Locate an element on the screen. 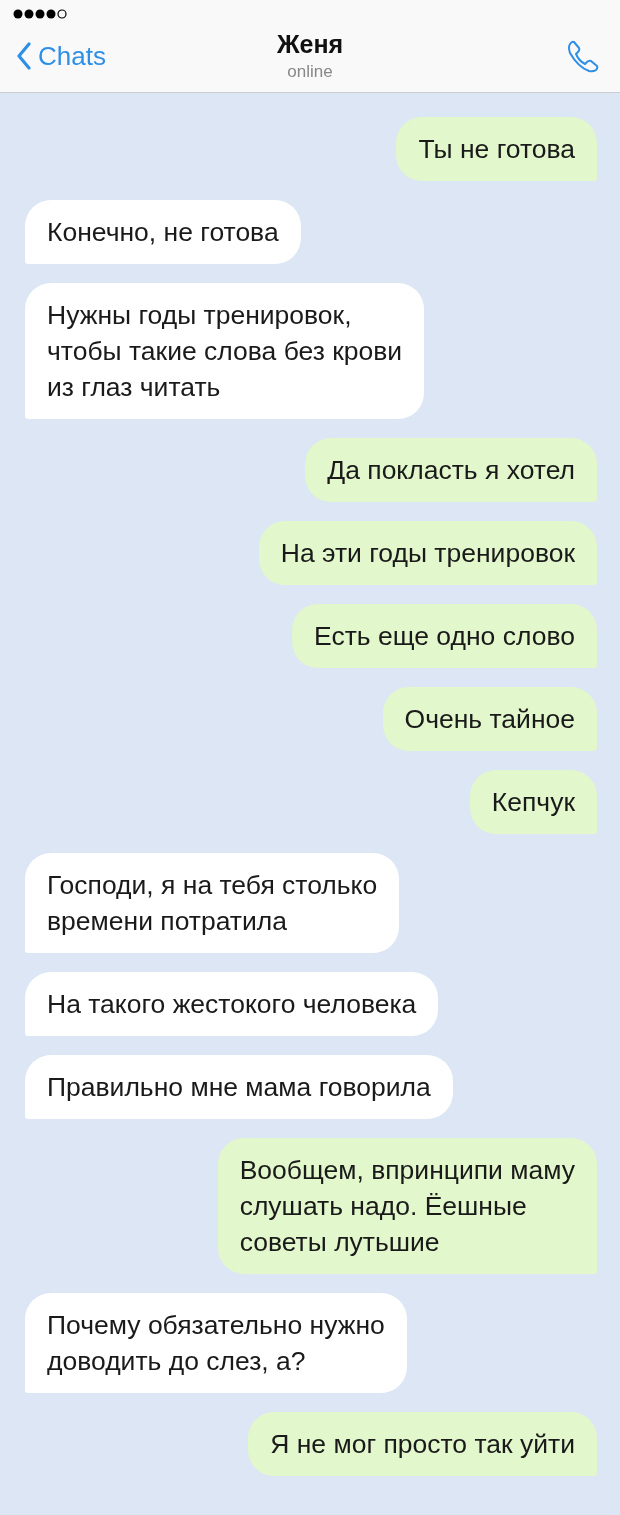 The height and width of the screenshot is (1515, 620). message-bubble: Почему обязательно нужно доводить до слез, а? is located at coordinates (216, 1343).